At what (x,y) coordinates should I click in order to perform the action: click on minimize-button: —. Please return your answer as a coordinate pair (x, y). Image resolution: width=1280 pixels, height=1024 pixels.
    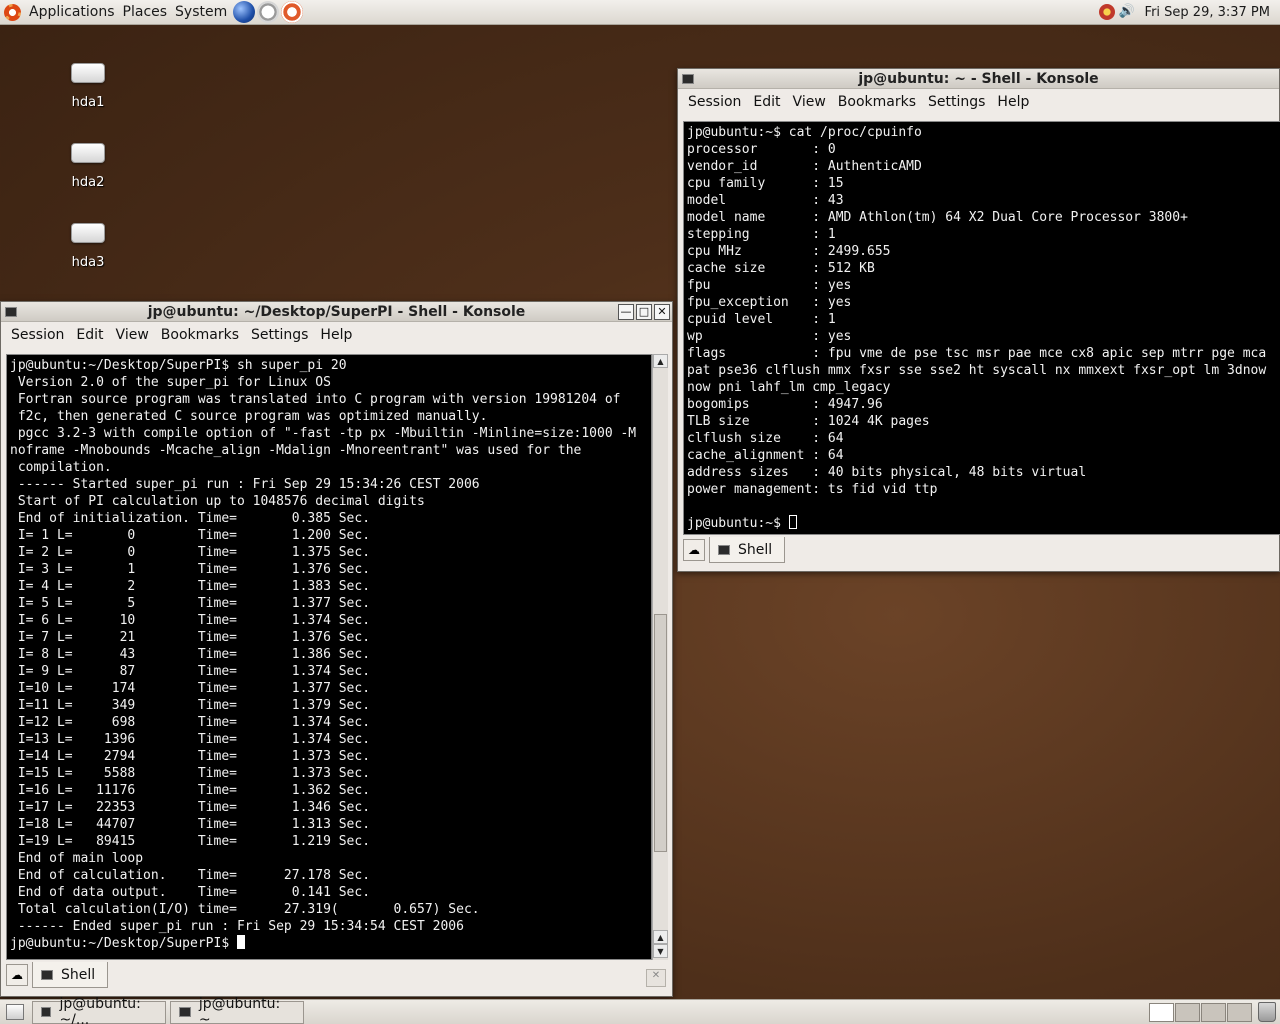
    Looking at the image, I should click on (626, 311).